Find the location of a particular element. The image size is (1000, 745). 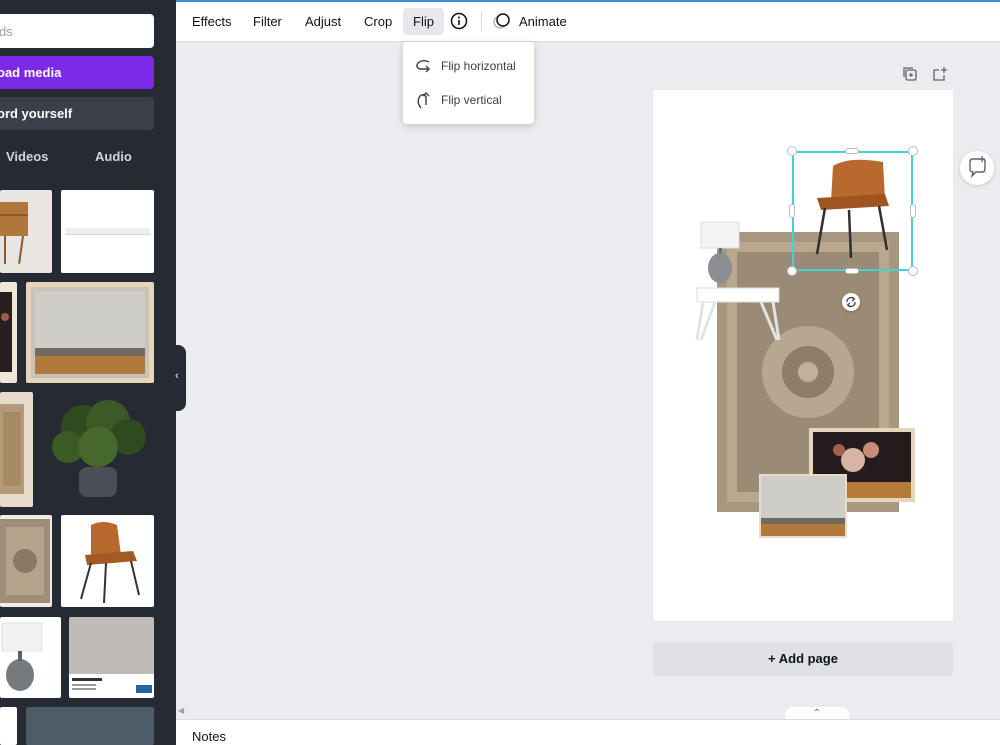

add-page-icon is located at coordinates (940, 74).